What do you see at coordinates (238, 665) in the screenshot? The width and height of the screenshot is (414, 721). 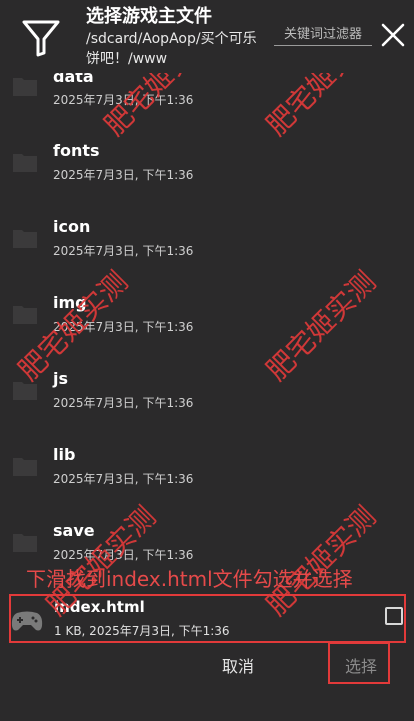 I see `cancel-button: 取消` at bounding box center [238, 665].